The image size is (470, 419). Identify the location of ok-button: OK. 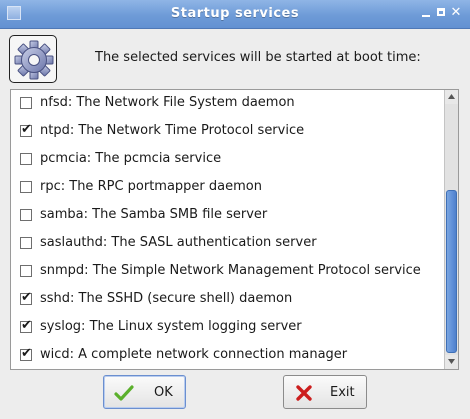
(144, 392).